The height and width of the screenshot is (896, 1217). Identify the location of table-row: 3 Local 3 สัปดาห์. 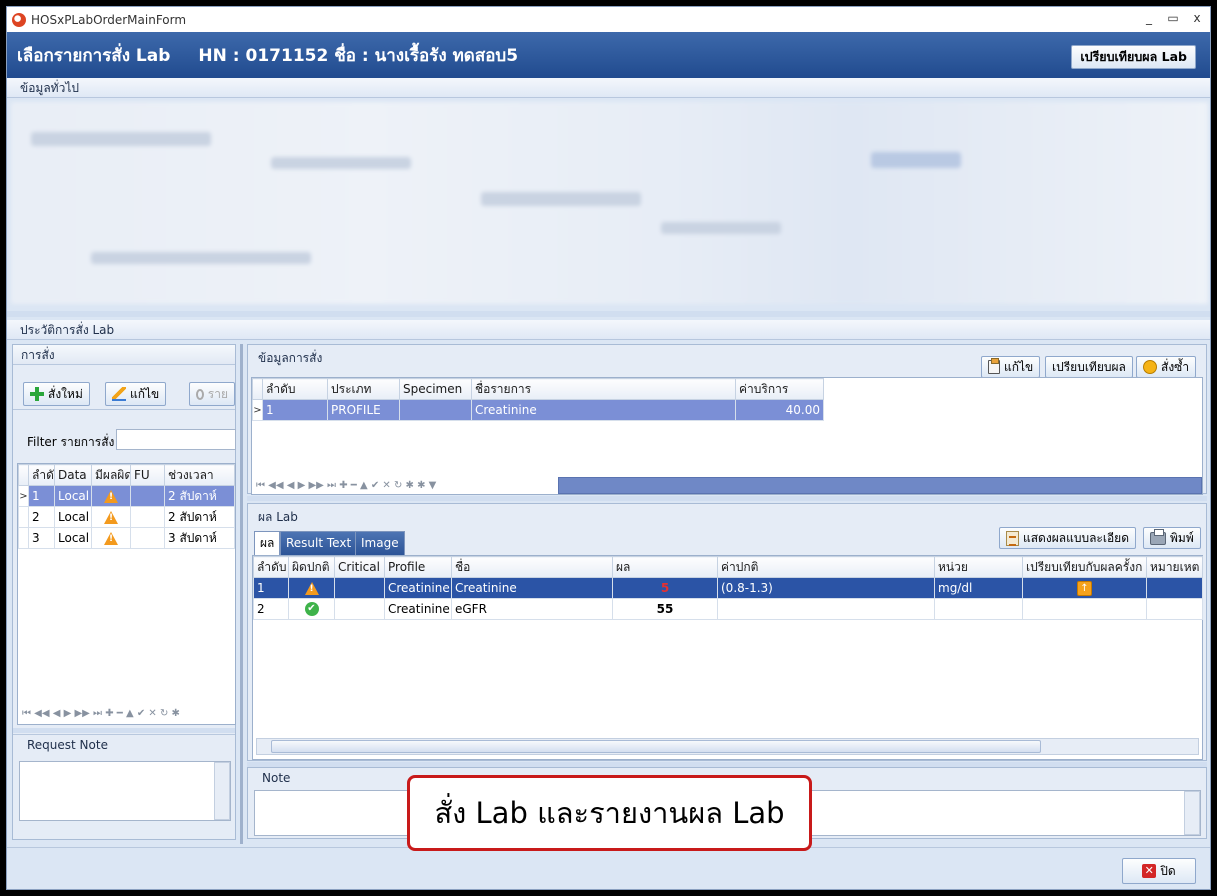
(126, 538).